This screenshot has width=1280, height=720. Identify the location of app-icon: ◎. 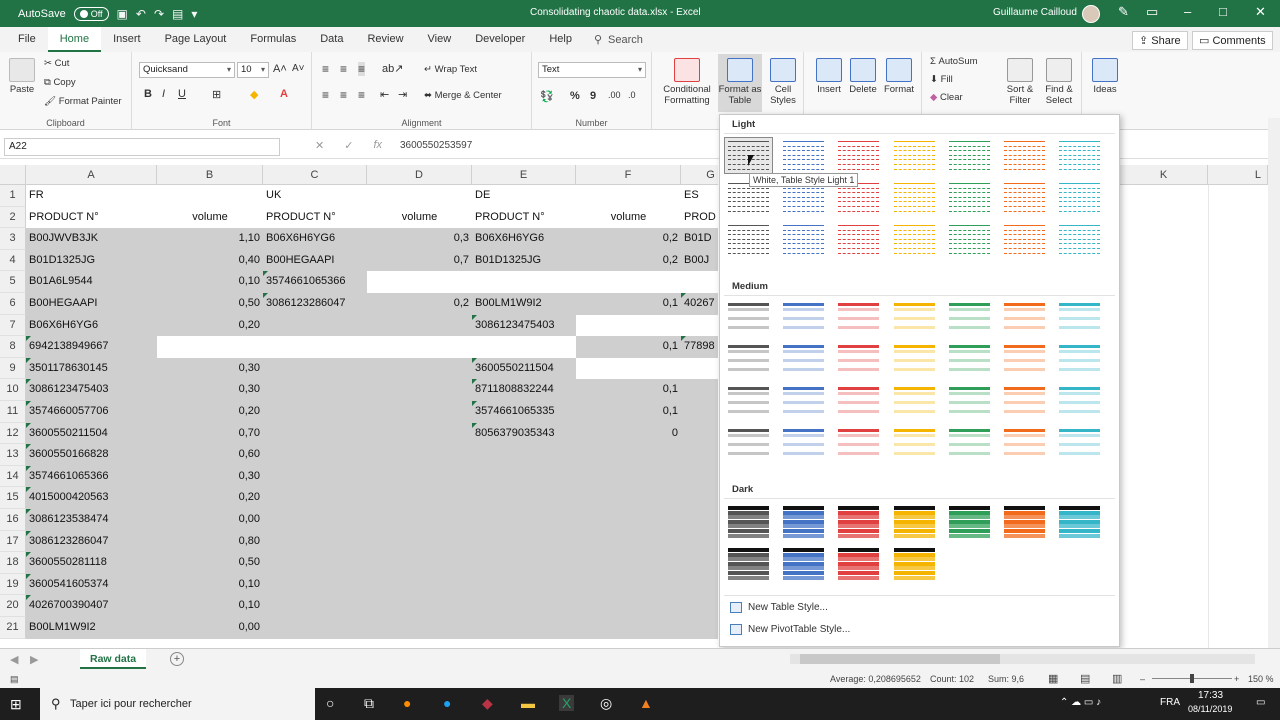
(606, 703).